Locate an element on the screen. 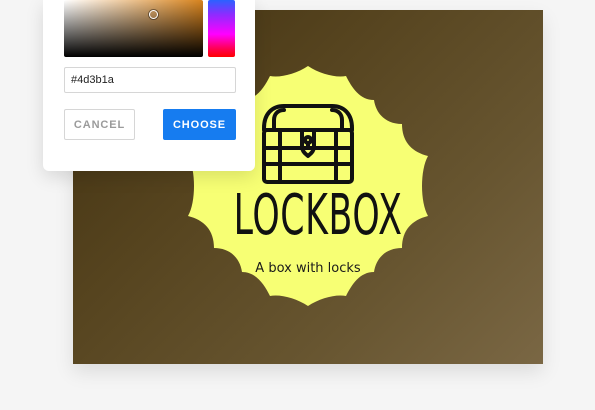  color-selector-handle is located at coordinates (153, 14).